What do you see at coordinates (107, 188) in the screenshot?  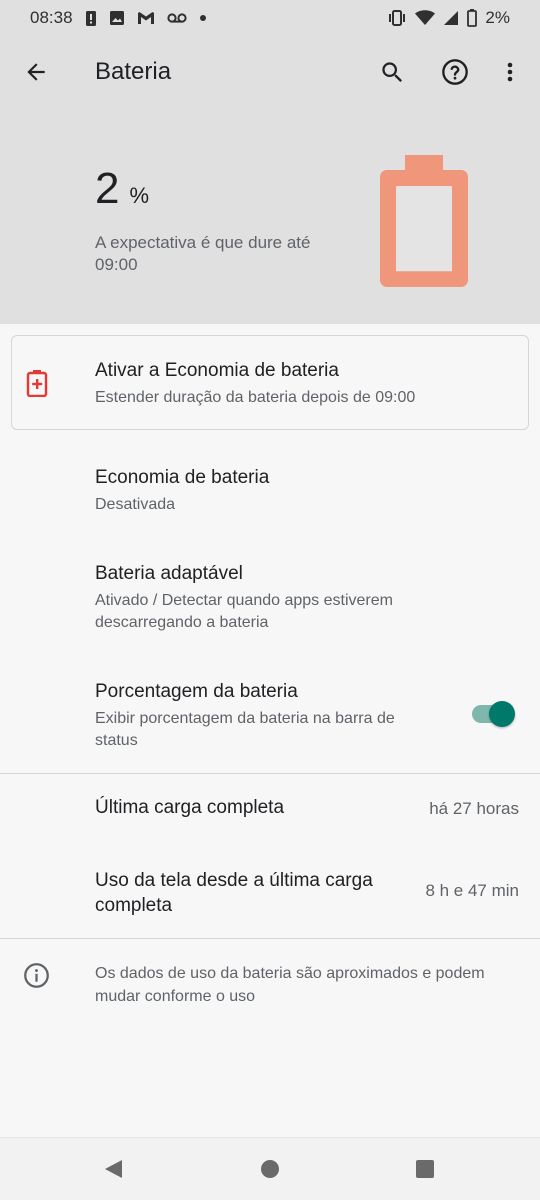 I see `battery-level-number: 2` at bounding box center [107, 188].